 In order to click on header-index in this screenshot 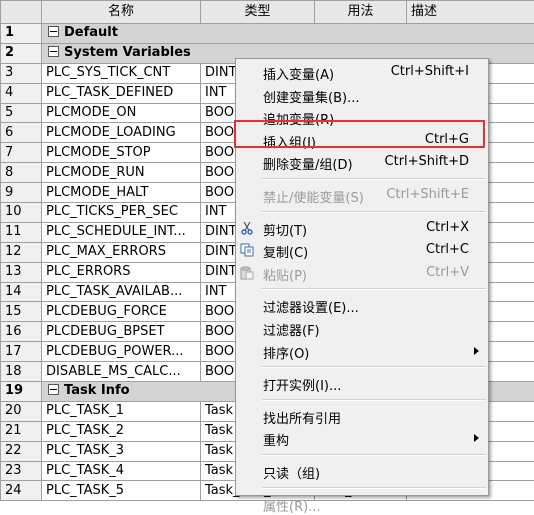, I will do `click(21, 12)`.